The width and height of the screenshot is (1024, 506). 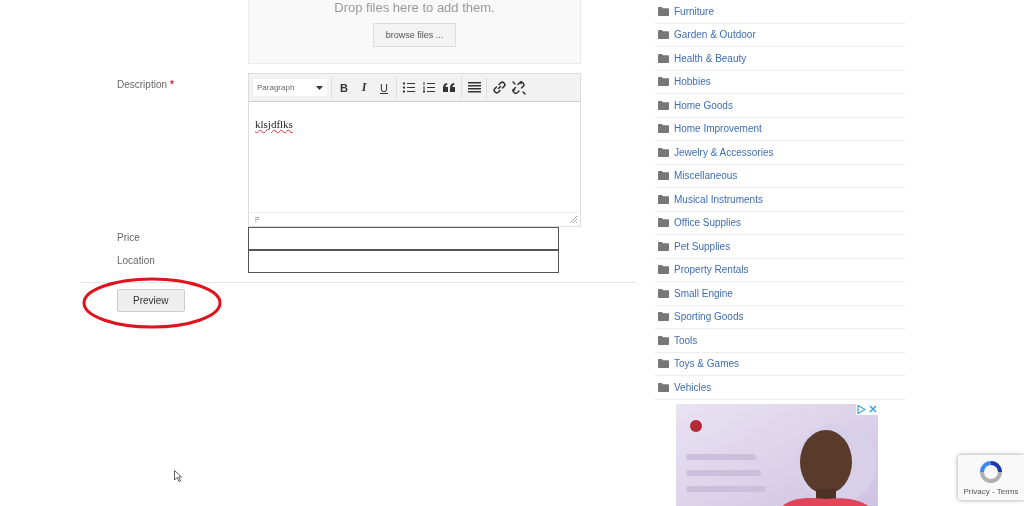 What do you see at coordinates (686, 340) in the screenshot?
I see `category-link: Tools` at bounding box center [686, 340].